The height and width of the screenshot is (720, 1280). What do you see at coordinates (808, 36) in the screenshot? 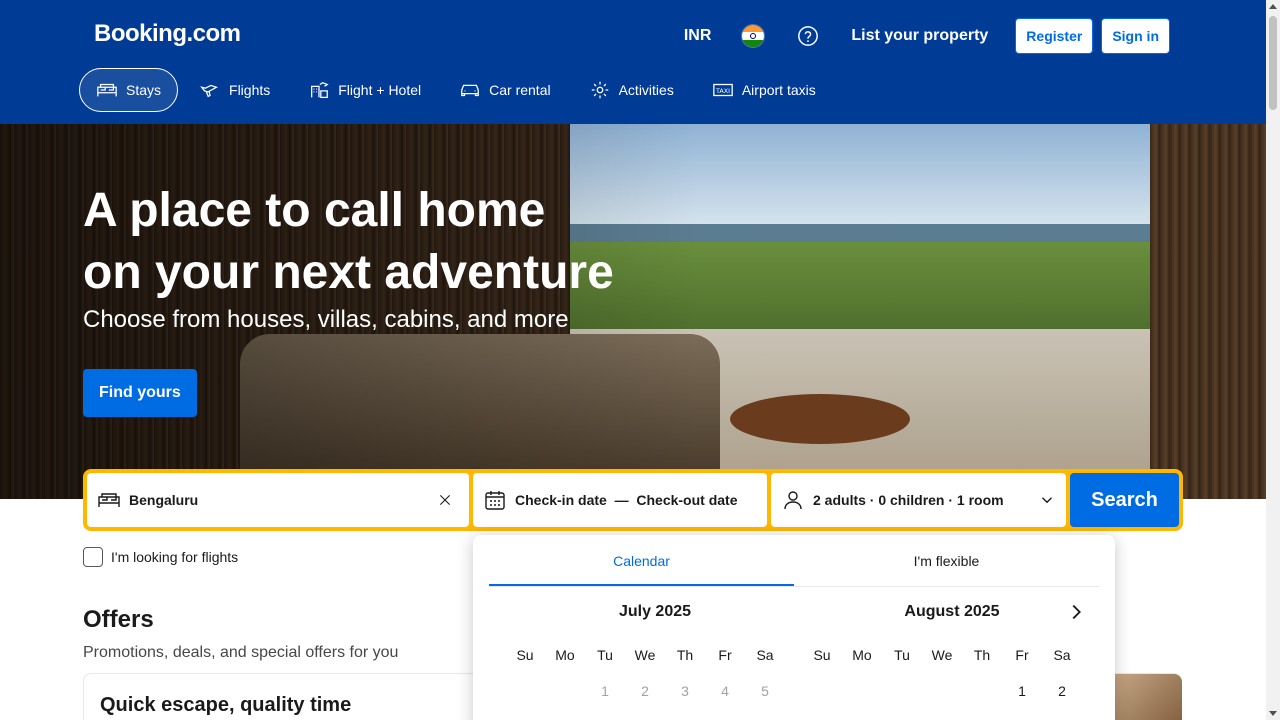
I see `help-icon` at bounding box center [808, 36].